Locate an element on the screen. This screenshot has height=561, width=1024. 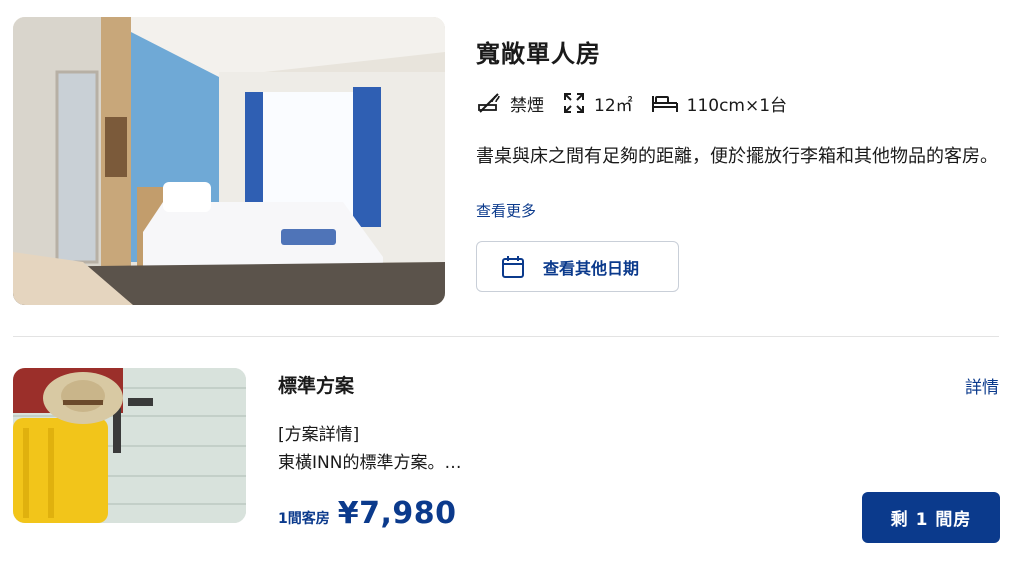
view-other-dates-button: 查看其他日期 is located at coordinates (577, 266).